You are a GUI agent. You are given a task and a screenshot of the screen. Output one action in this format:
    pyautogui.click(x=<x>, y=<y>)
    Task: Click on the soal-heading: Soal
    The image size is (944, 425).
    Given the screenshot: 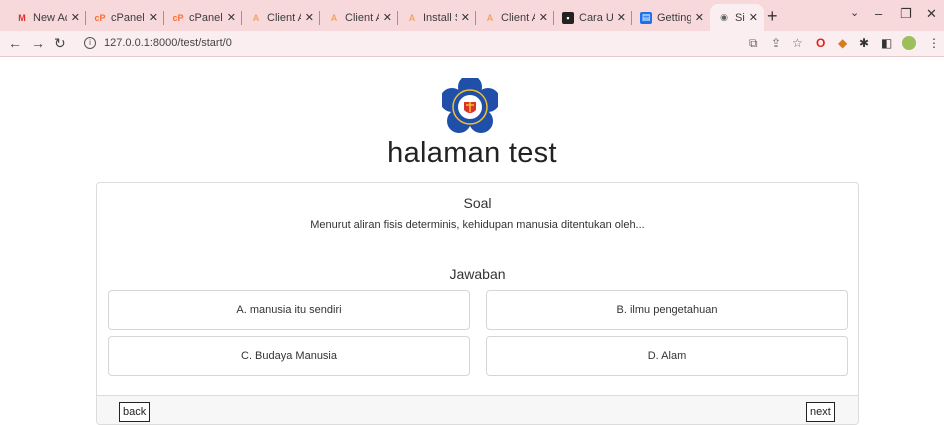 What is the action you would take?
    pyautogui.click(x=477, y=203)
    